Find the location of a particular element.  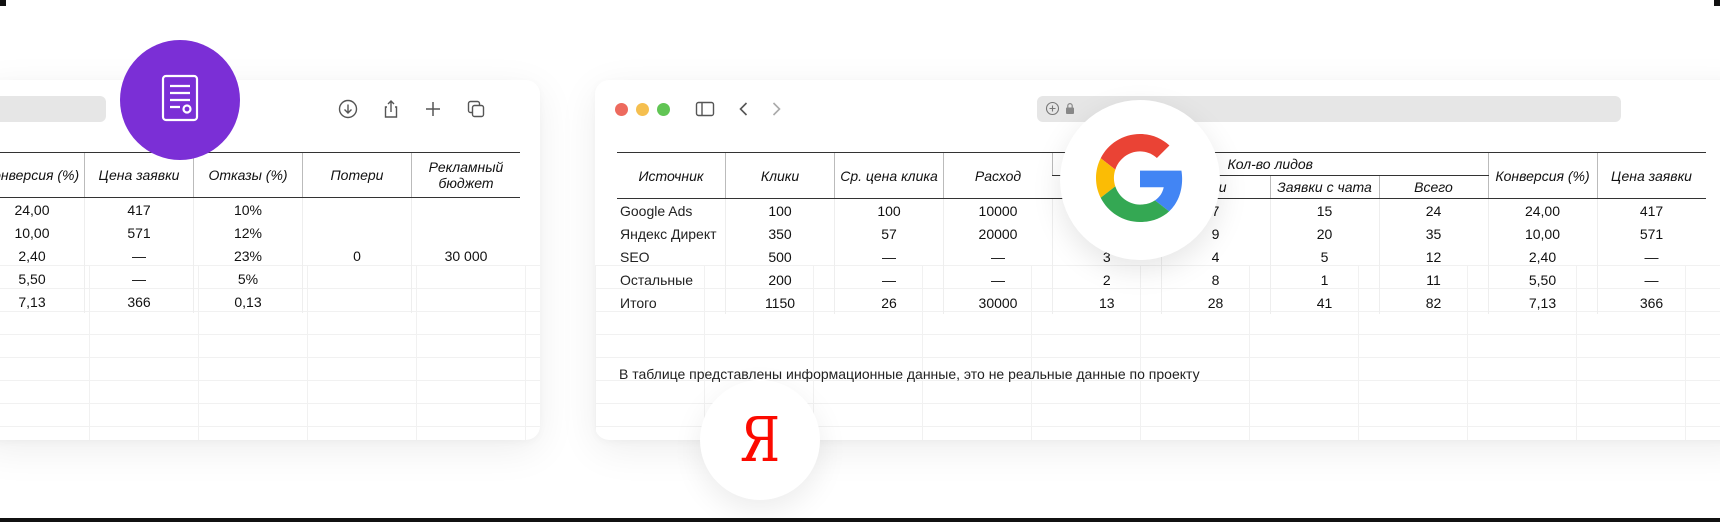

table-cell: Остальные is located at coordinates (656, 279).